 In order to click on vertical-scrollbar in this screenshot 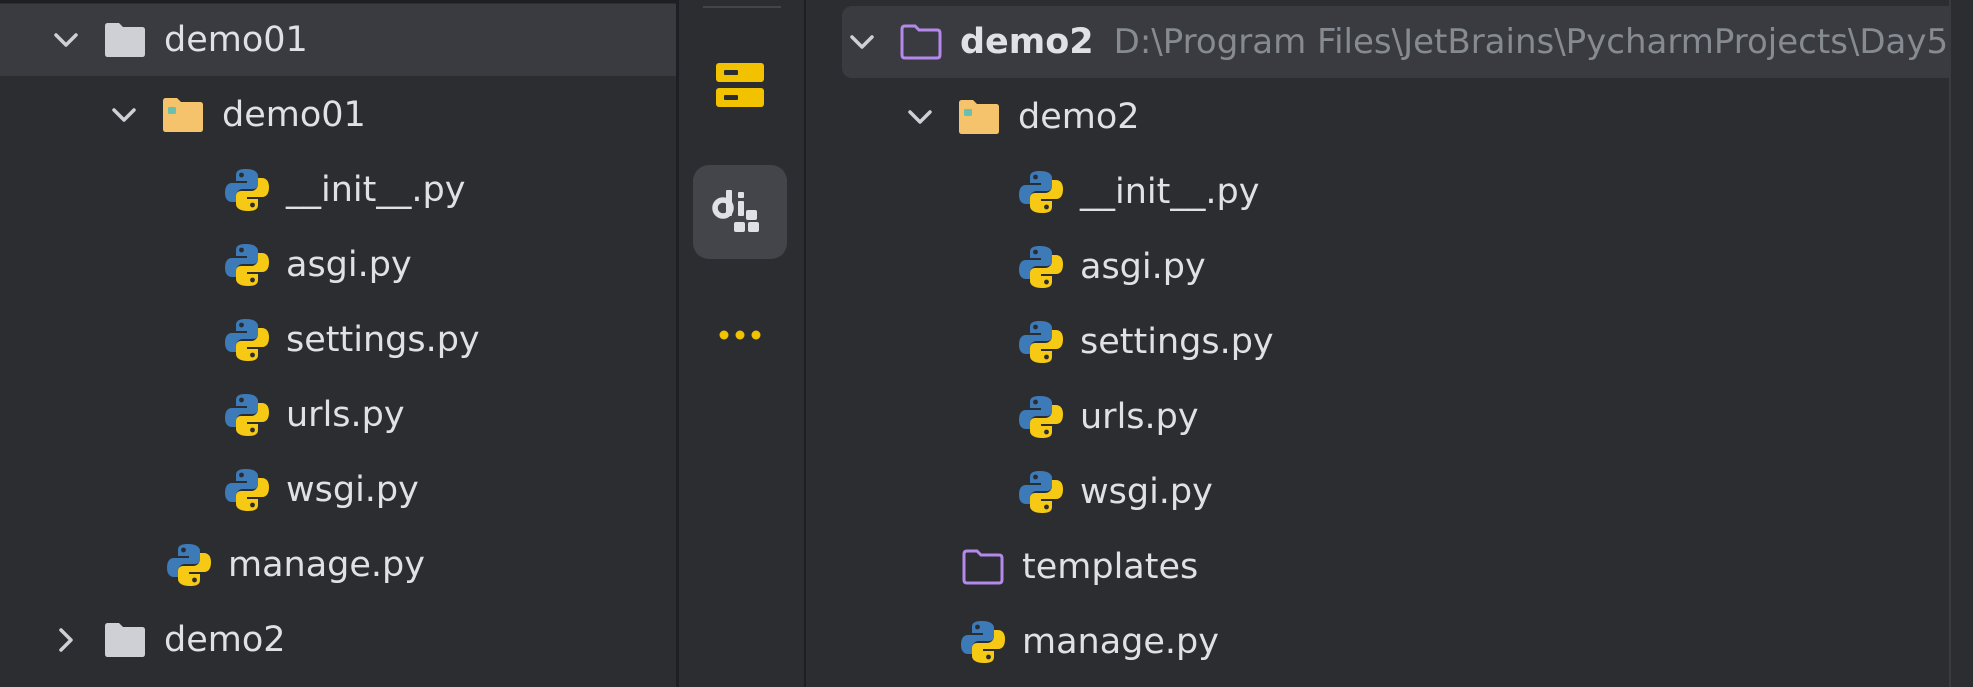, I will do `click(1961, 343)`.